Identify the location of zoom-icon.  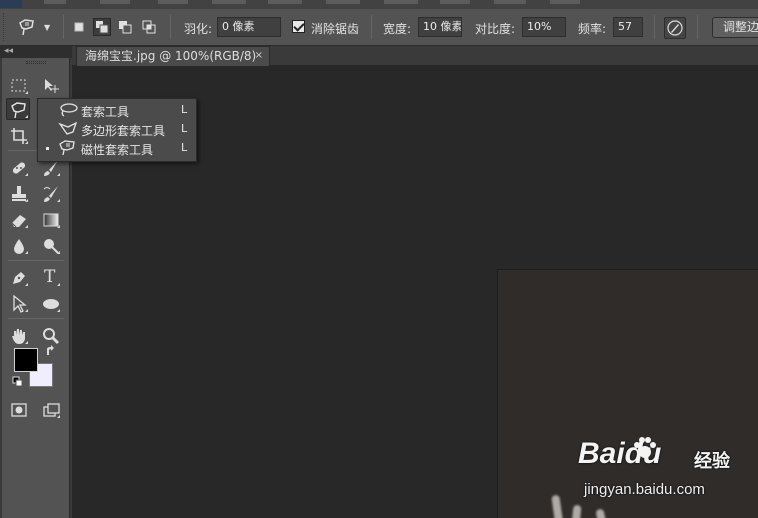
(51, 336).